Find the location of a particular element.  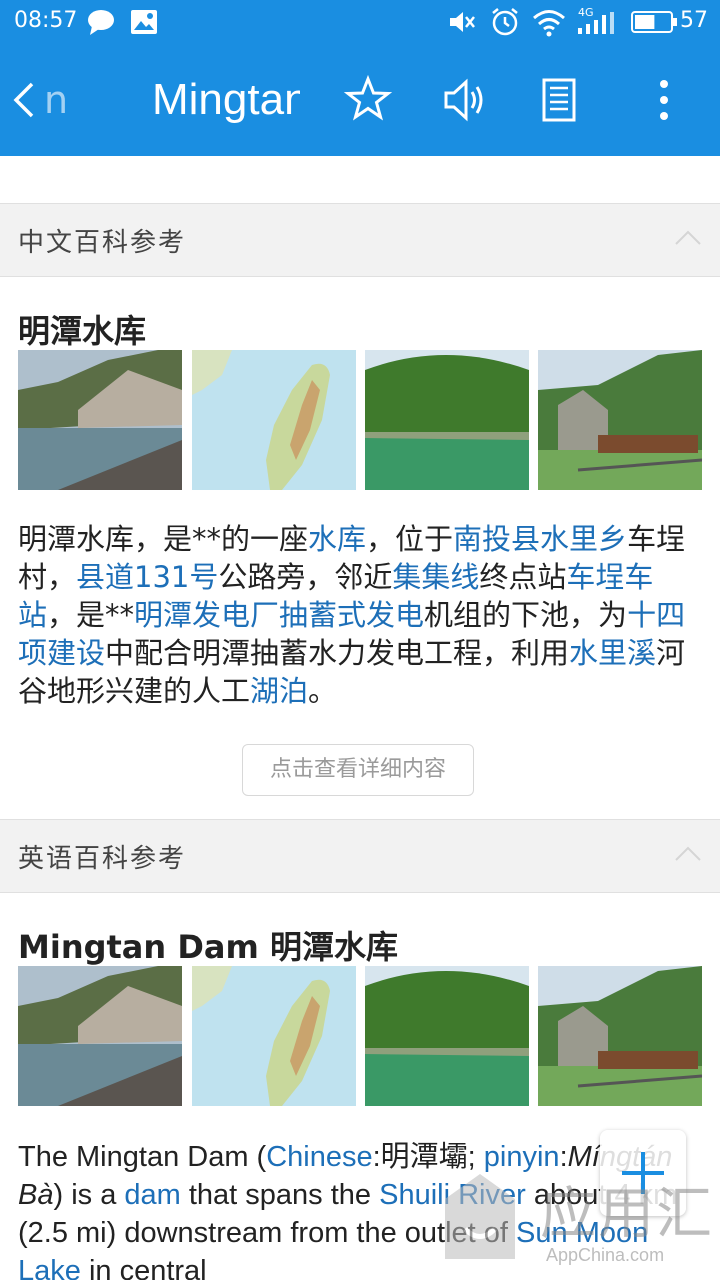

zh-reference-label: 中文百科参考 is located at coordinates (102, 243).